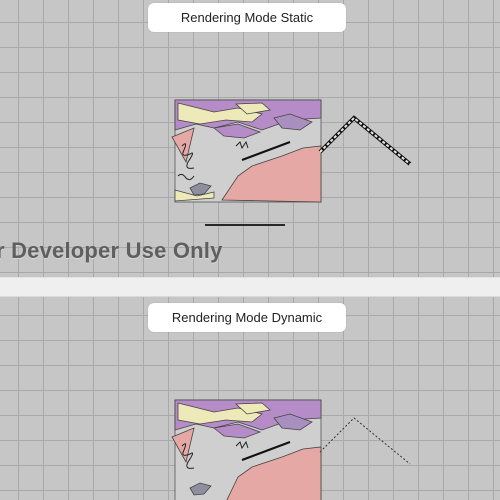  What do you see at coordinates (291, 449) in the screenshot?
I see `map-drawing-dynamic` at bounding box center [291, 449].